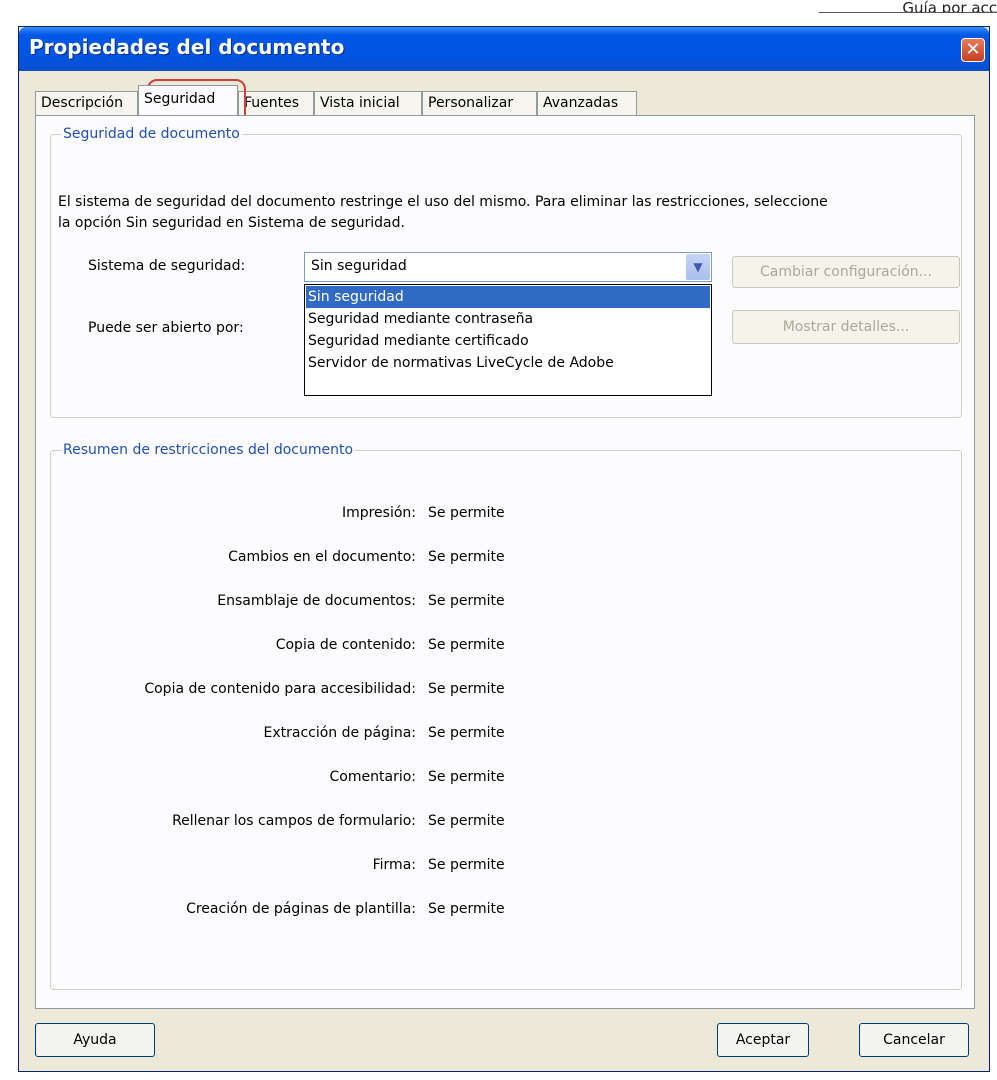 The width and height of the screenshot is (997, 1080). I want to click on restriction-label: Creación de páginas de plantilla:, so click(301, 909).